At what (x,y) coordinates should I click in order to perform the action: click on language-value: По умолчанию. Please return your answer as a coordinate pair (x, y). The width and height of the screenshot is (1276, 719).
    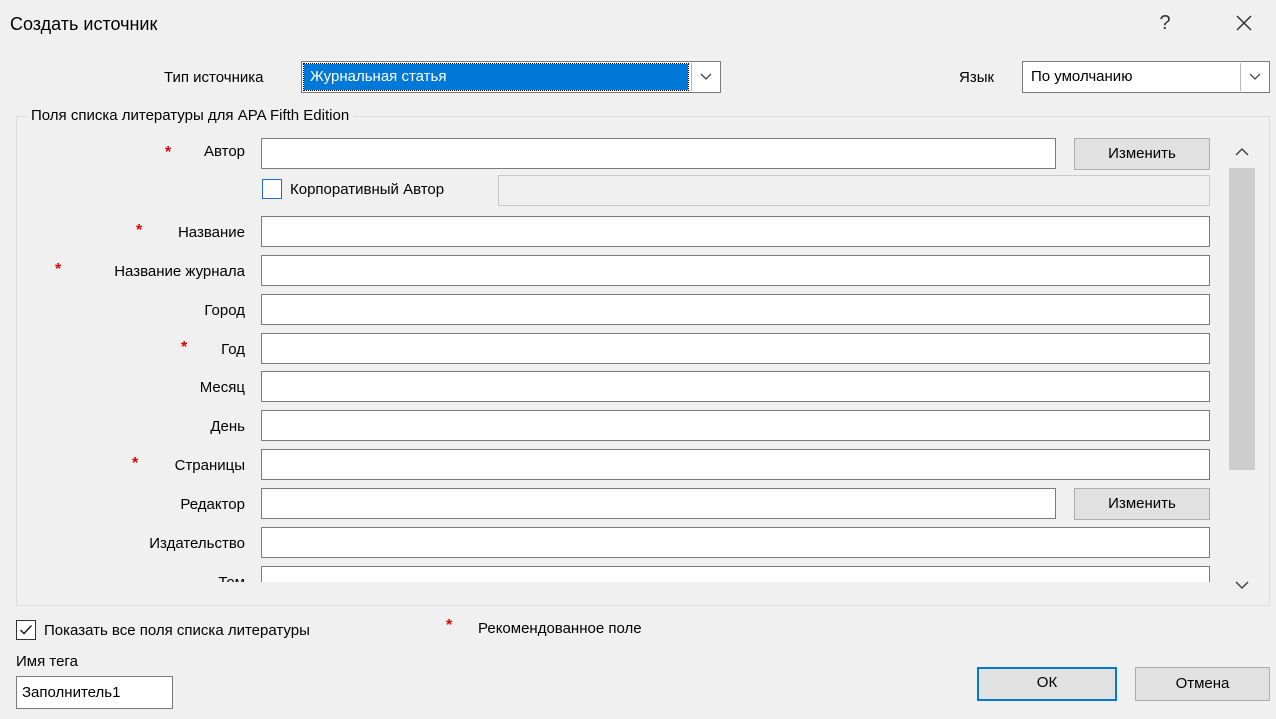
    Looking at the image, I should click on (1082, 76).